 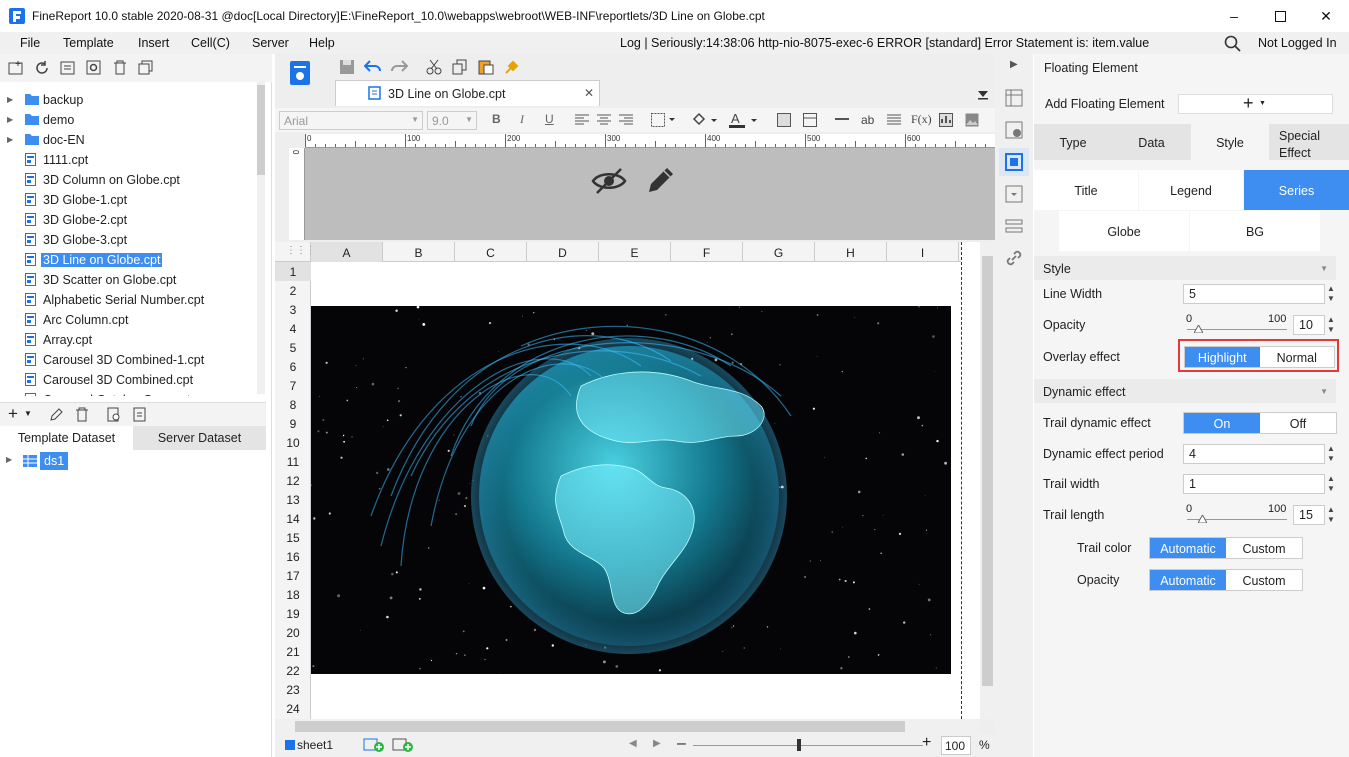 I want to click on formula-icon: F(x), so click(x=921, y=119).